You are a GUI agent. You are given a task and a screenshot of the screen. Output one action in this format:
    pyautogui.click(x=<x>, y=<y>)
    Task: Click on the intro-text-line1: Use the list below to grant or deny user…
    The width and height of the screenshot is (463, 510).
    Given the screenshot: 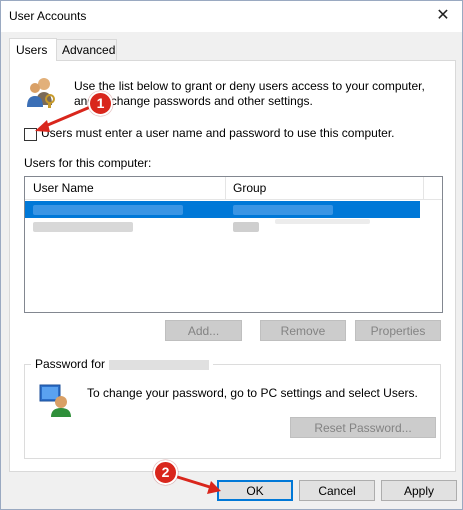 What is the action you would take?
    pyautogui.click(x=249, y=86)
    